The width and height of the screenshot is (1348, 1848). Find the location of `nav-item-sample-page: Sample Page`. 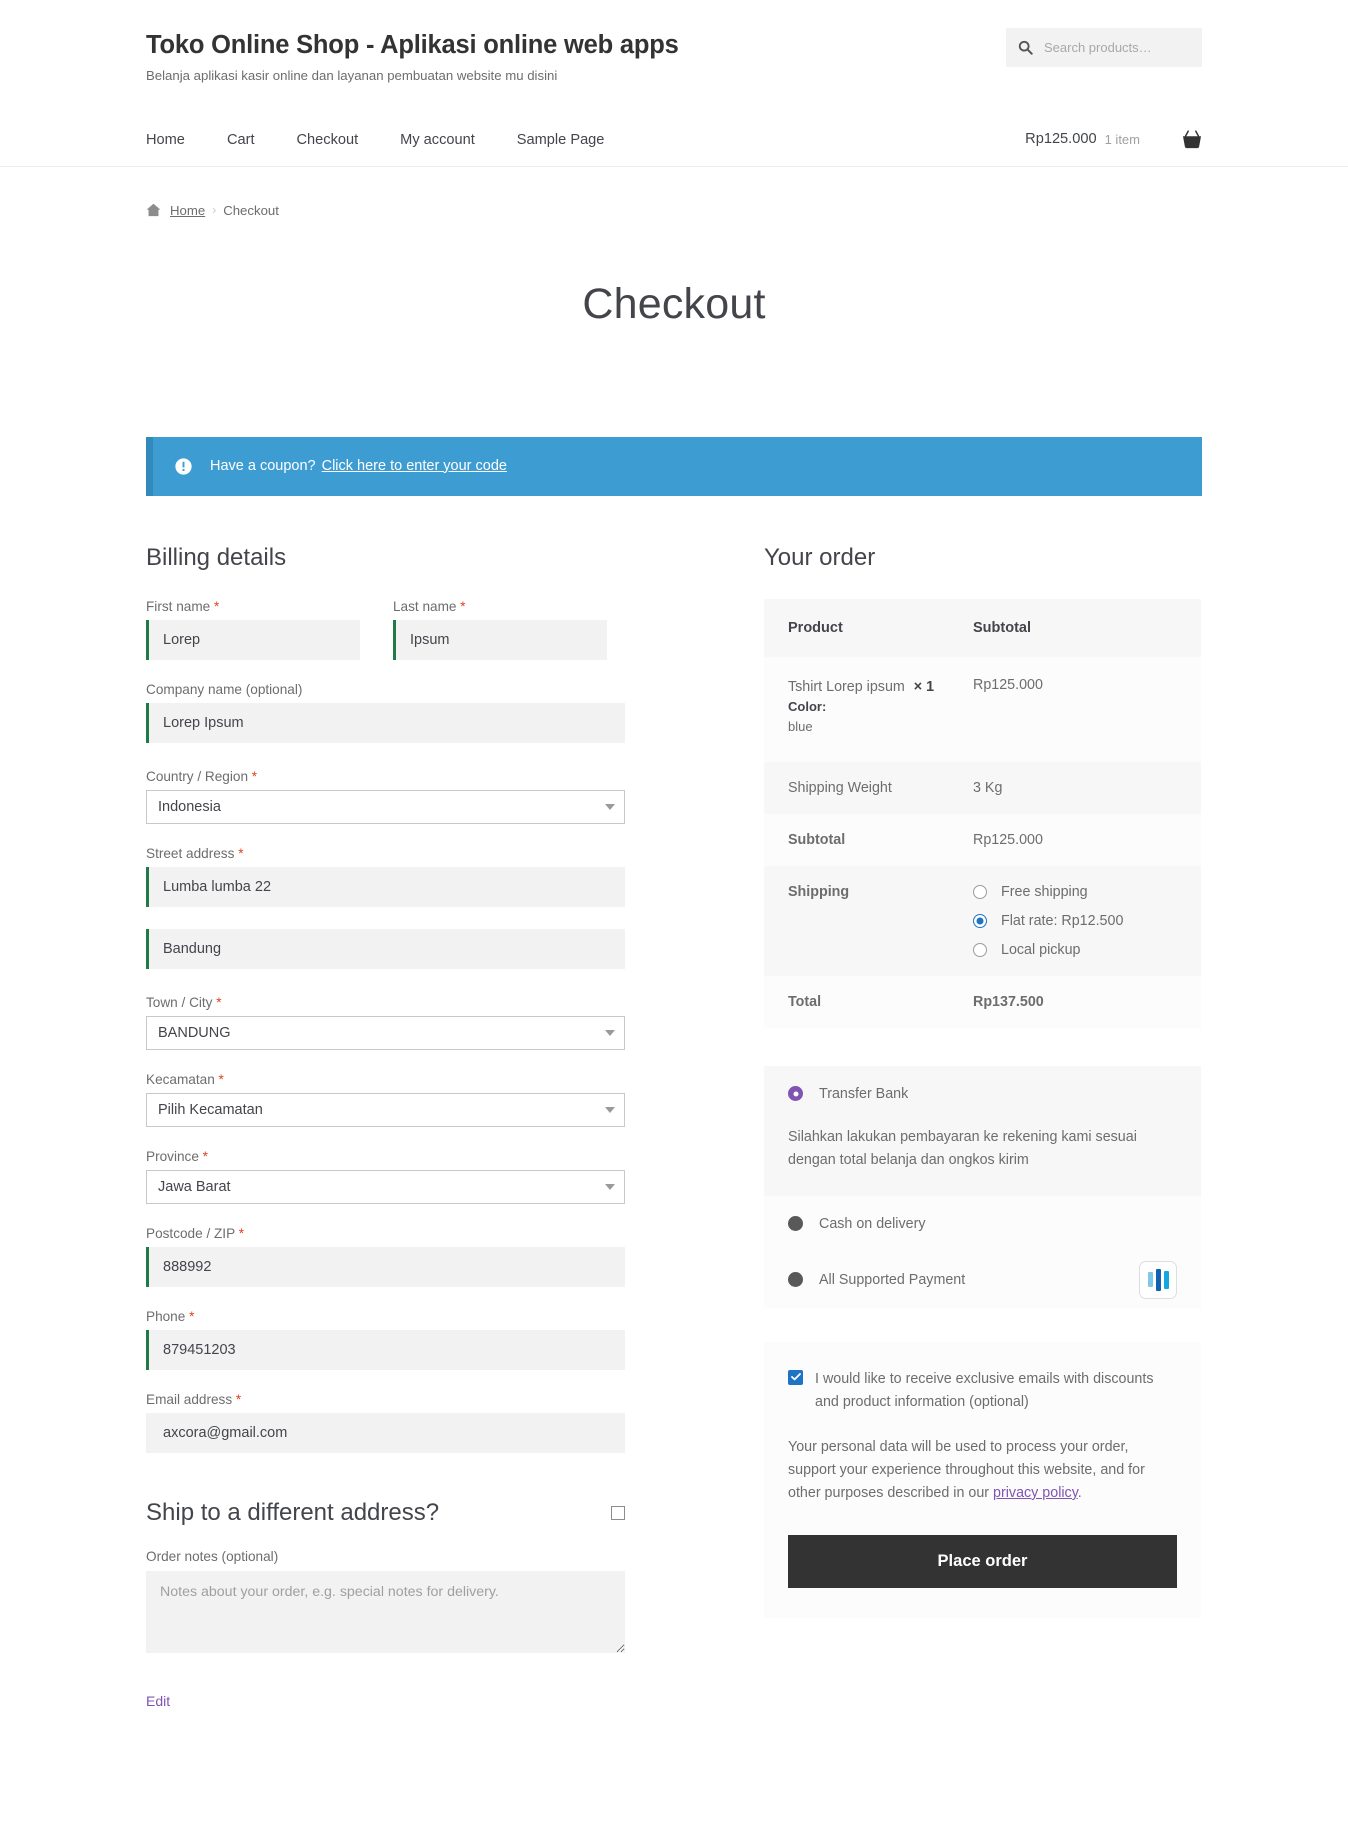

nav-item-sample-page: Sample Page is located at coordinates (561, 139).